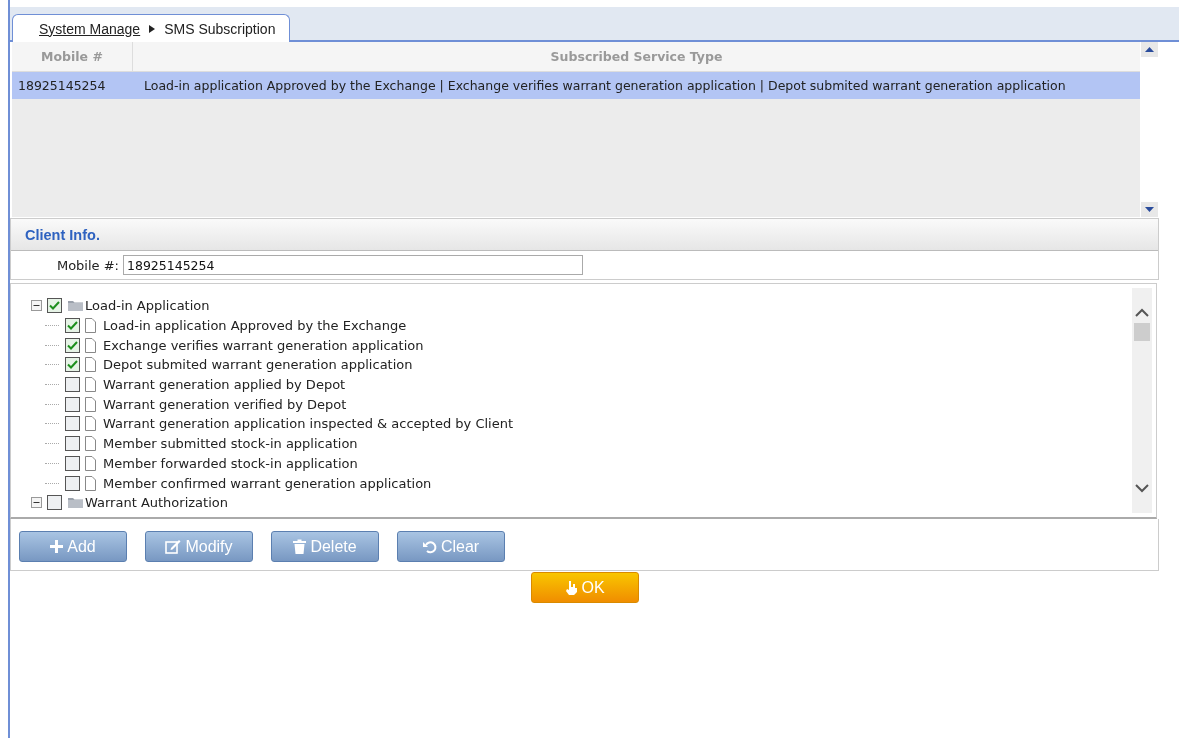  I want to click on tree-item-label: Member submitted stock-in application, so click(230, 444).